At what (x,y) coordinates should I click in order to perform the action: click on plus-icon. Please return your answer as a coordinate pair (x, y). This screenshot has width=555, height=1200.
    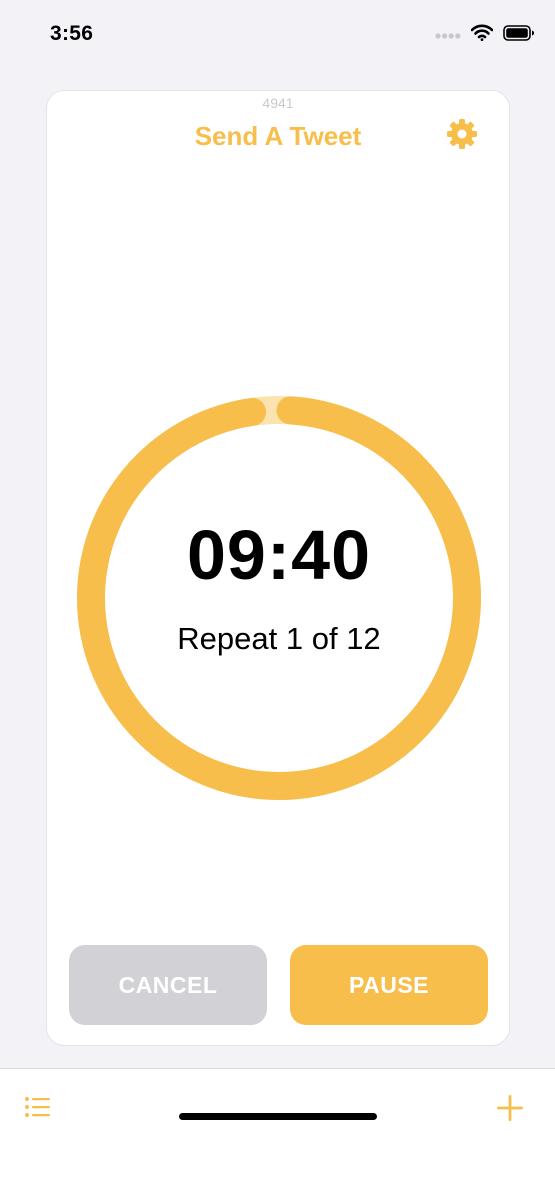
    Looking at the image, I should click on (510, 1111).